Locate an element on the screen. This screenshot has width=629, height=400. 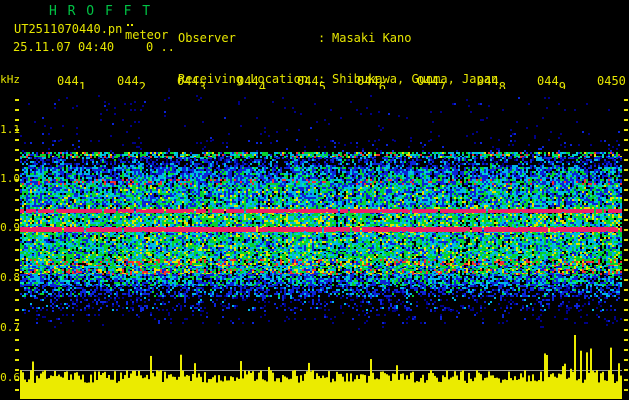
time-tick-label: 0445 is located at coordinates (311, 81).